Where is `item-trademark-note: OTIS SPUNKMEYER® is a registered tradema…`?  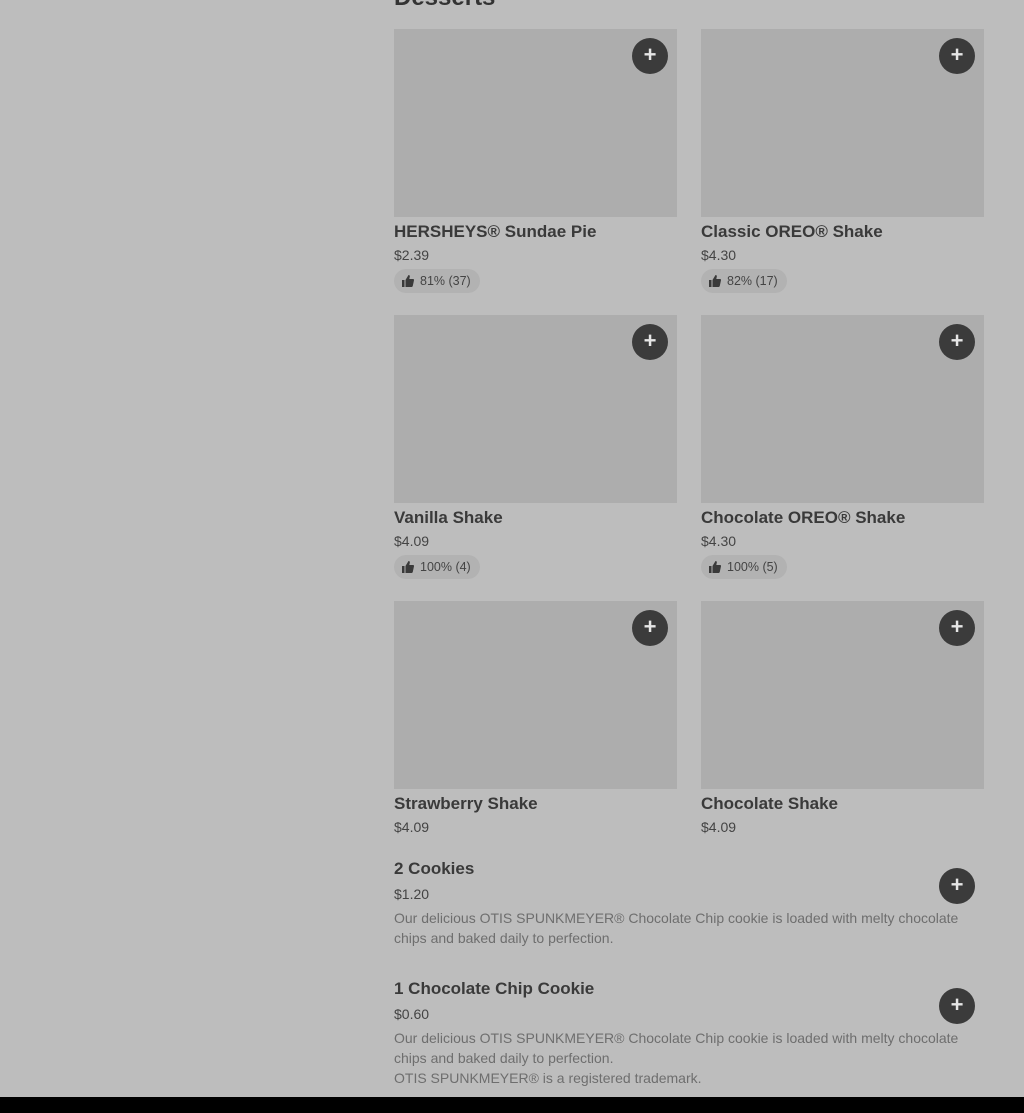
item-trademark-note: OTIS SPUNKMEYER® is a registered tradema… is located at coordinates (548, 1078).